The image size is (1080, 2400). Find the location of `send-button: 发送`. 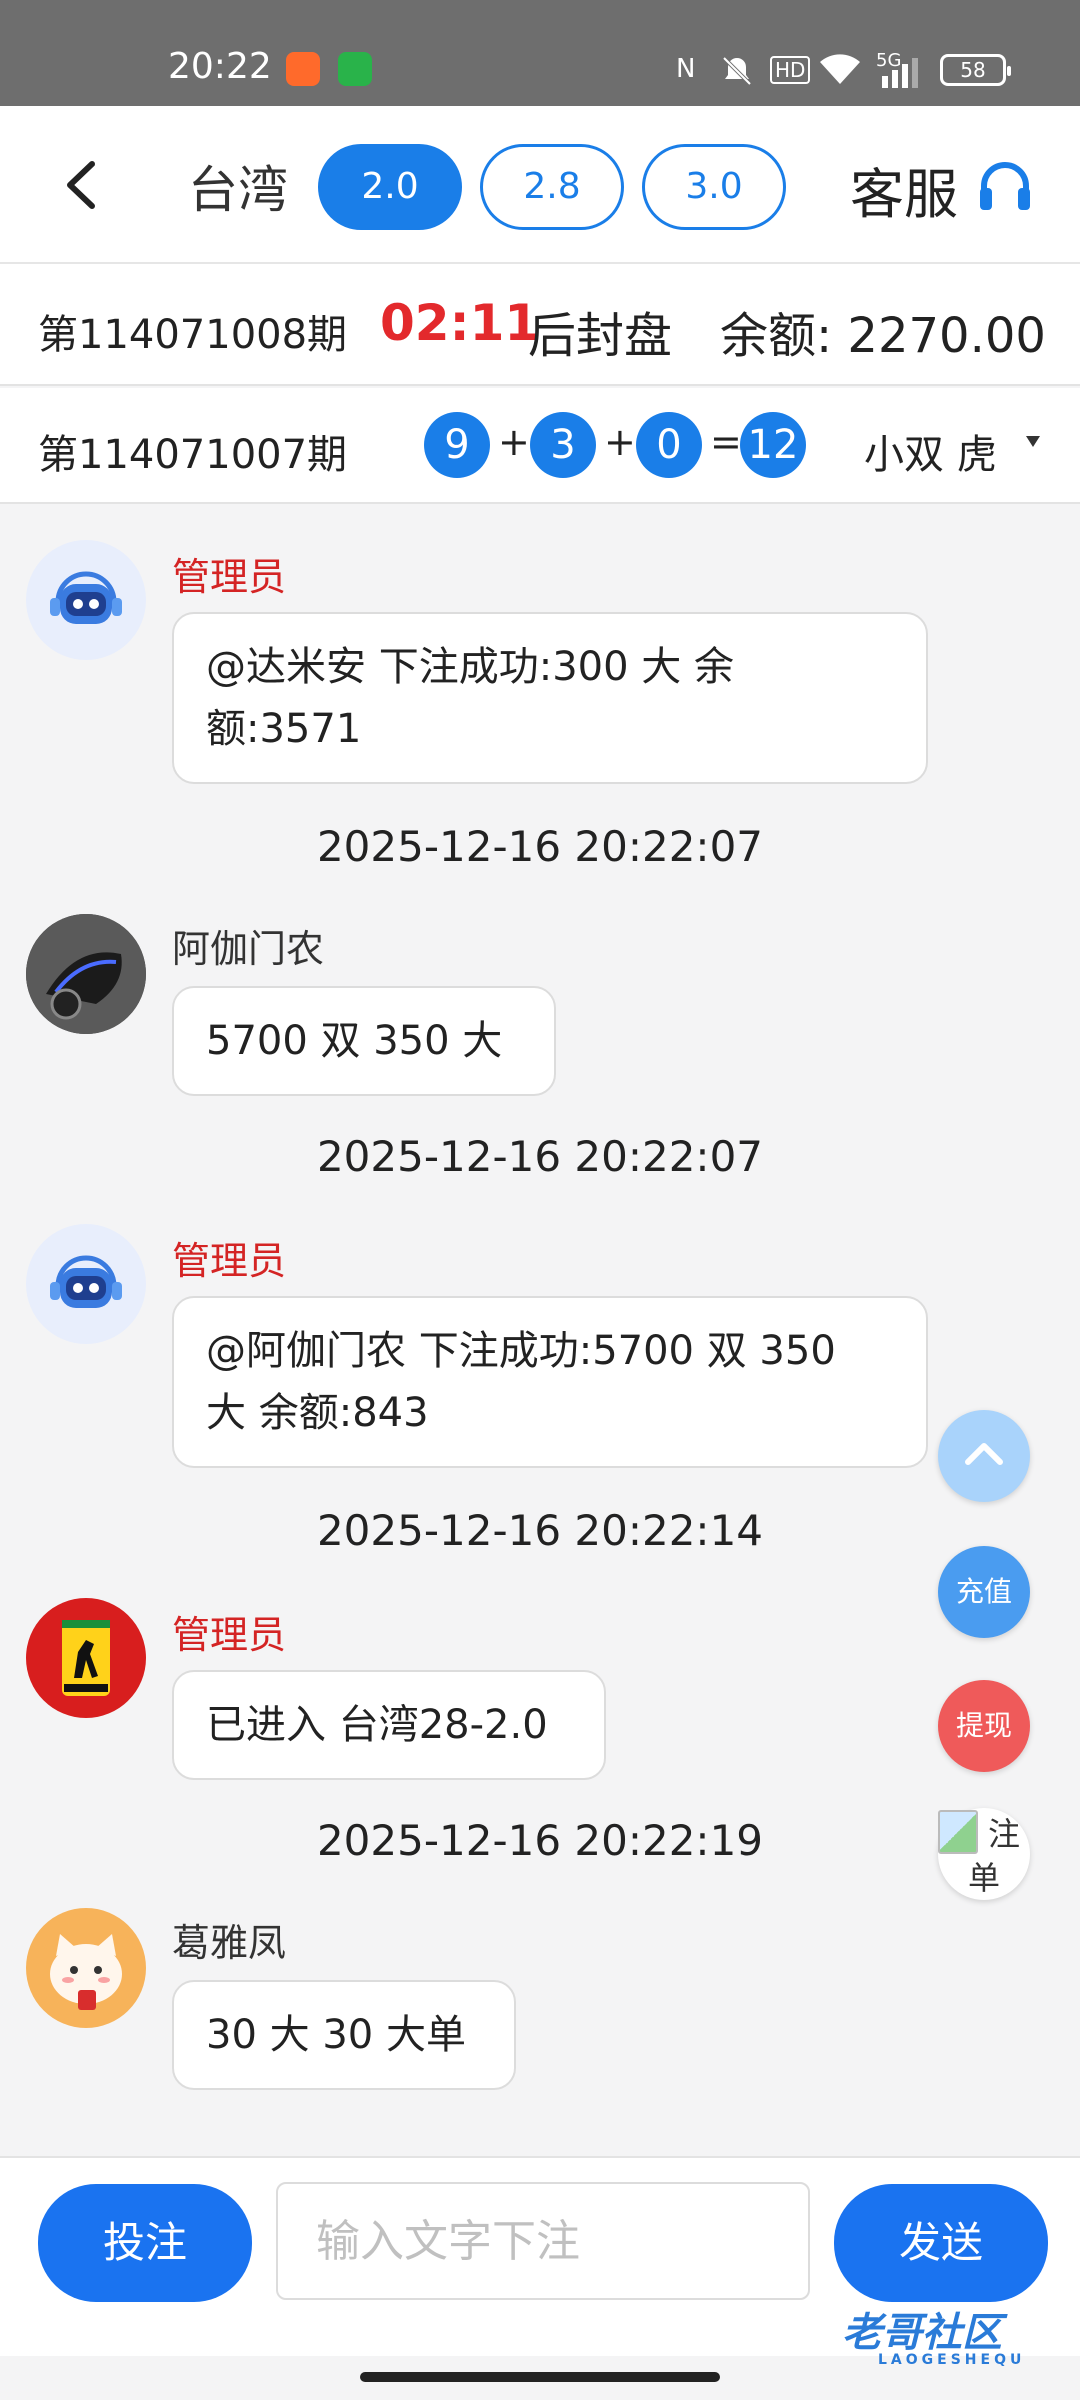

send-button: 发送 is located at coordinates (941, 2243).